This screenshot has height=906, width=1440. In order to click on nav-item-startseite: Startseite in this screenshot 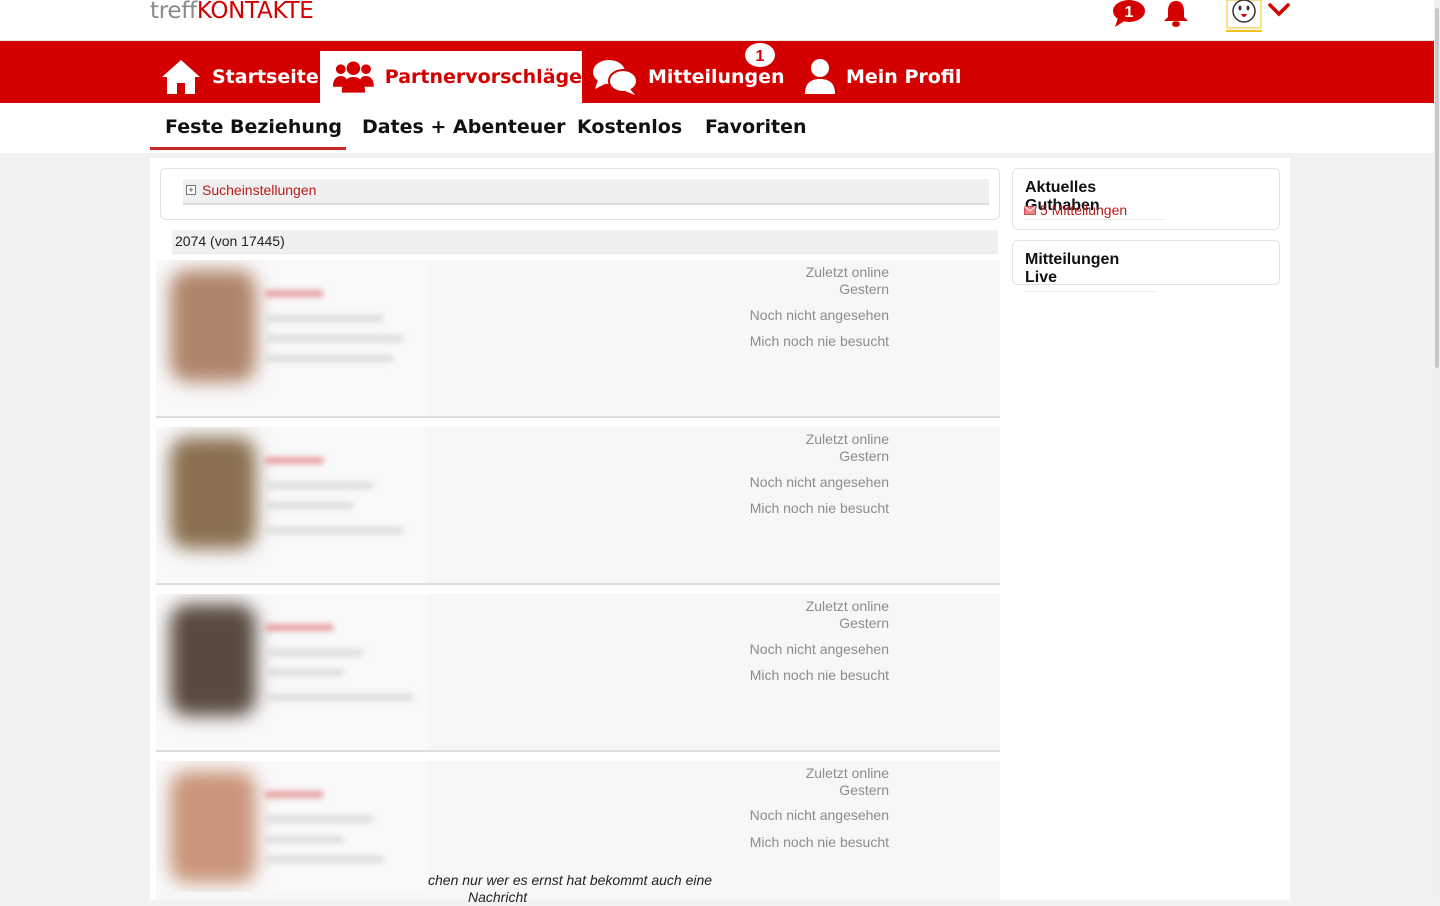, I will do `click(239, 77)`.